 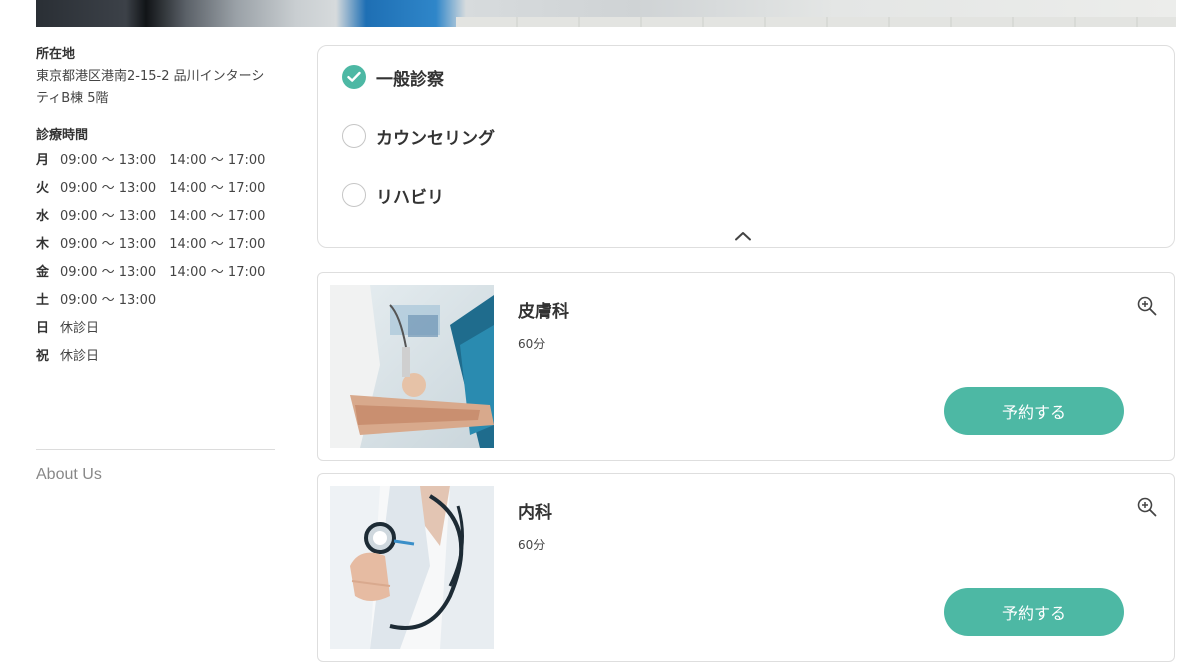 What do you see at coordinates (150, 87) in the screenshot?
I see `address-text: 東京都港区港南2-15-2 品川インターシティB棟 5階` at bounding box center [150, 87].